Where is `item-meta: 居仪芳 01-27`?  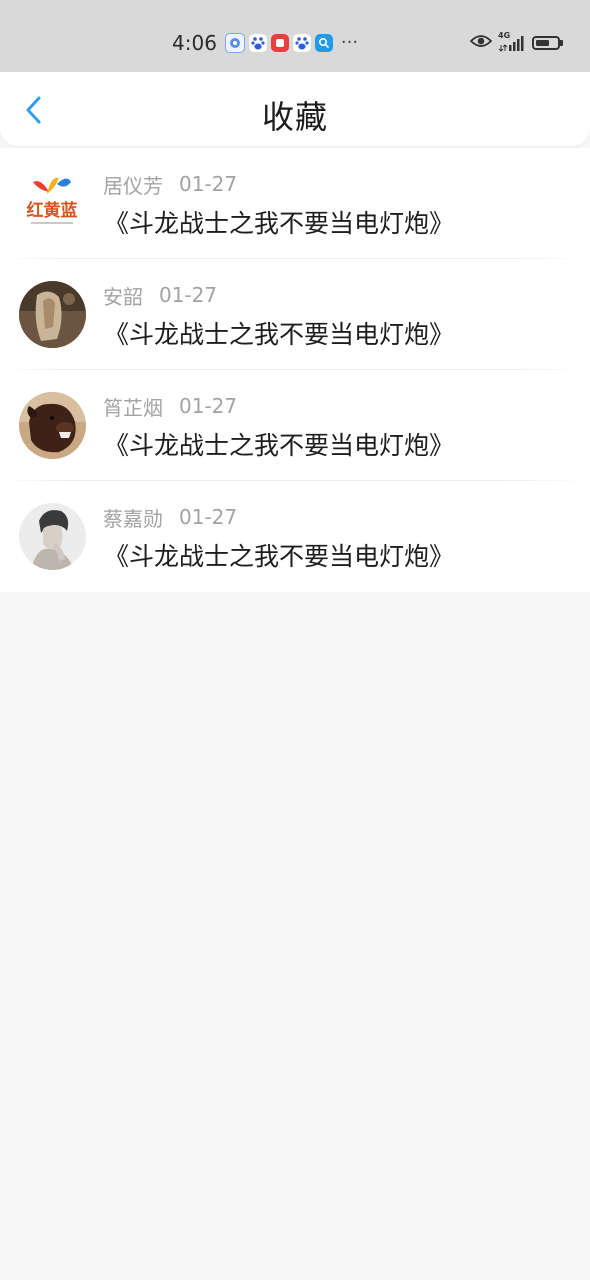
item-meta: 居仪芳 01-27 is located at coordinates (170, 184).